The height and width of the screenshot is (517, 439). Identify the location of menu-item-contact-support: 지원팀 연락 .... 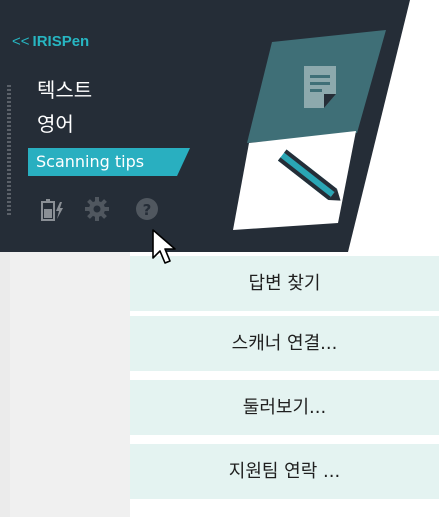
(284, 472).